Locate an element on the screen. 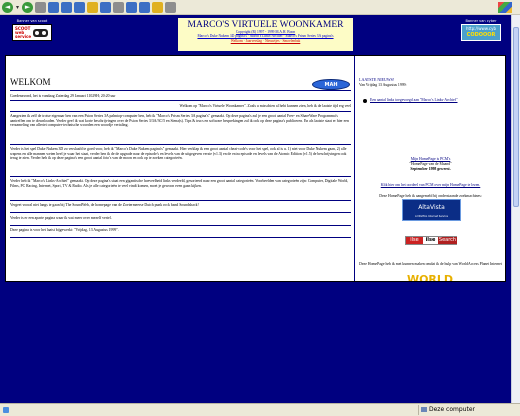 The height and width of the screenshot is (416, 520). print-icon is located at coordinates (132, 7).